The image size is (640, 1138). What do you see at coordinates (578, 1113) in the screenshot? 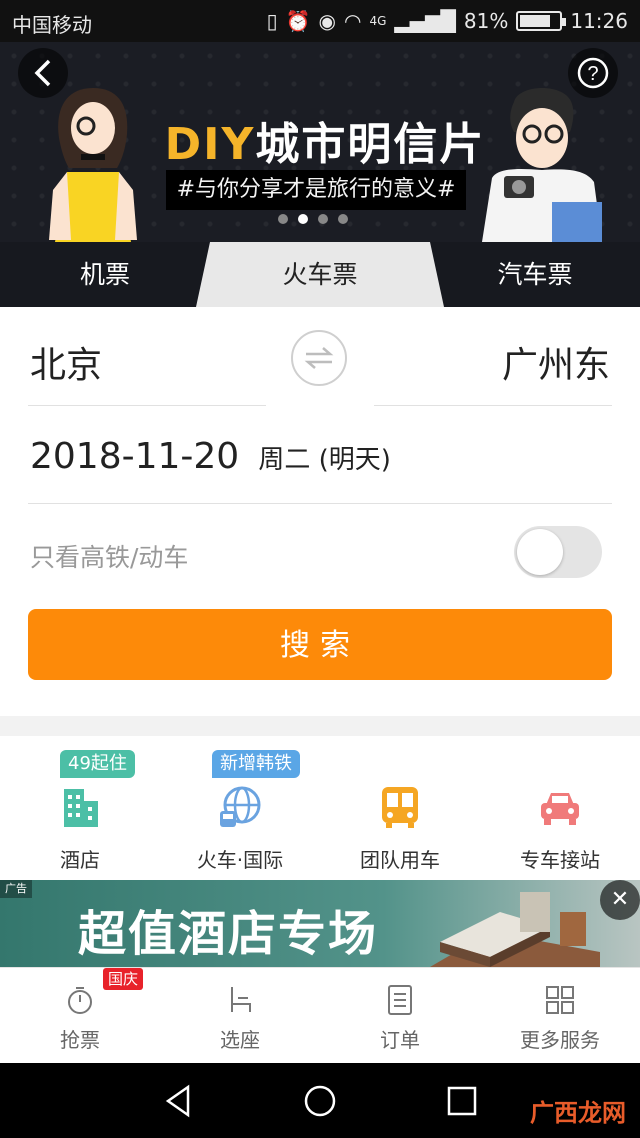
I see `watermark-text: 广西龙网` at bounding box center [578, 1113].